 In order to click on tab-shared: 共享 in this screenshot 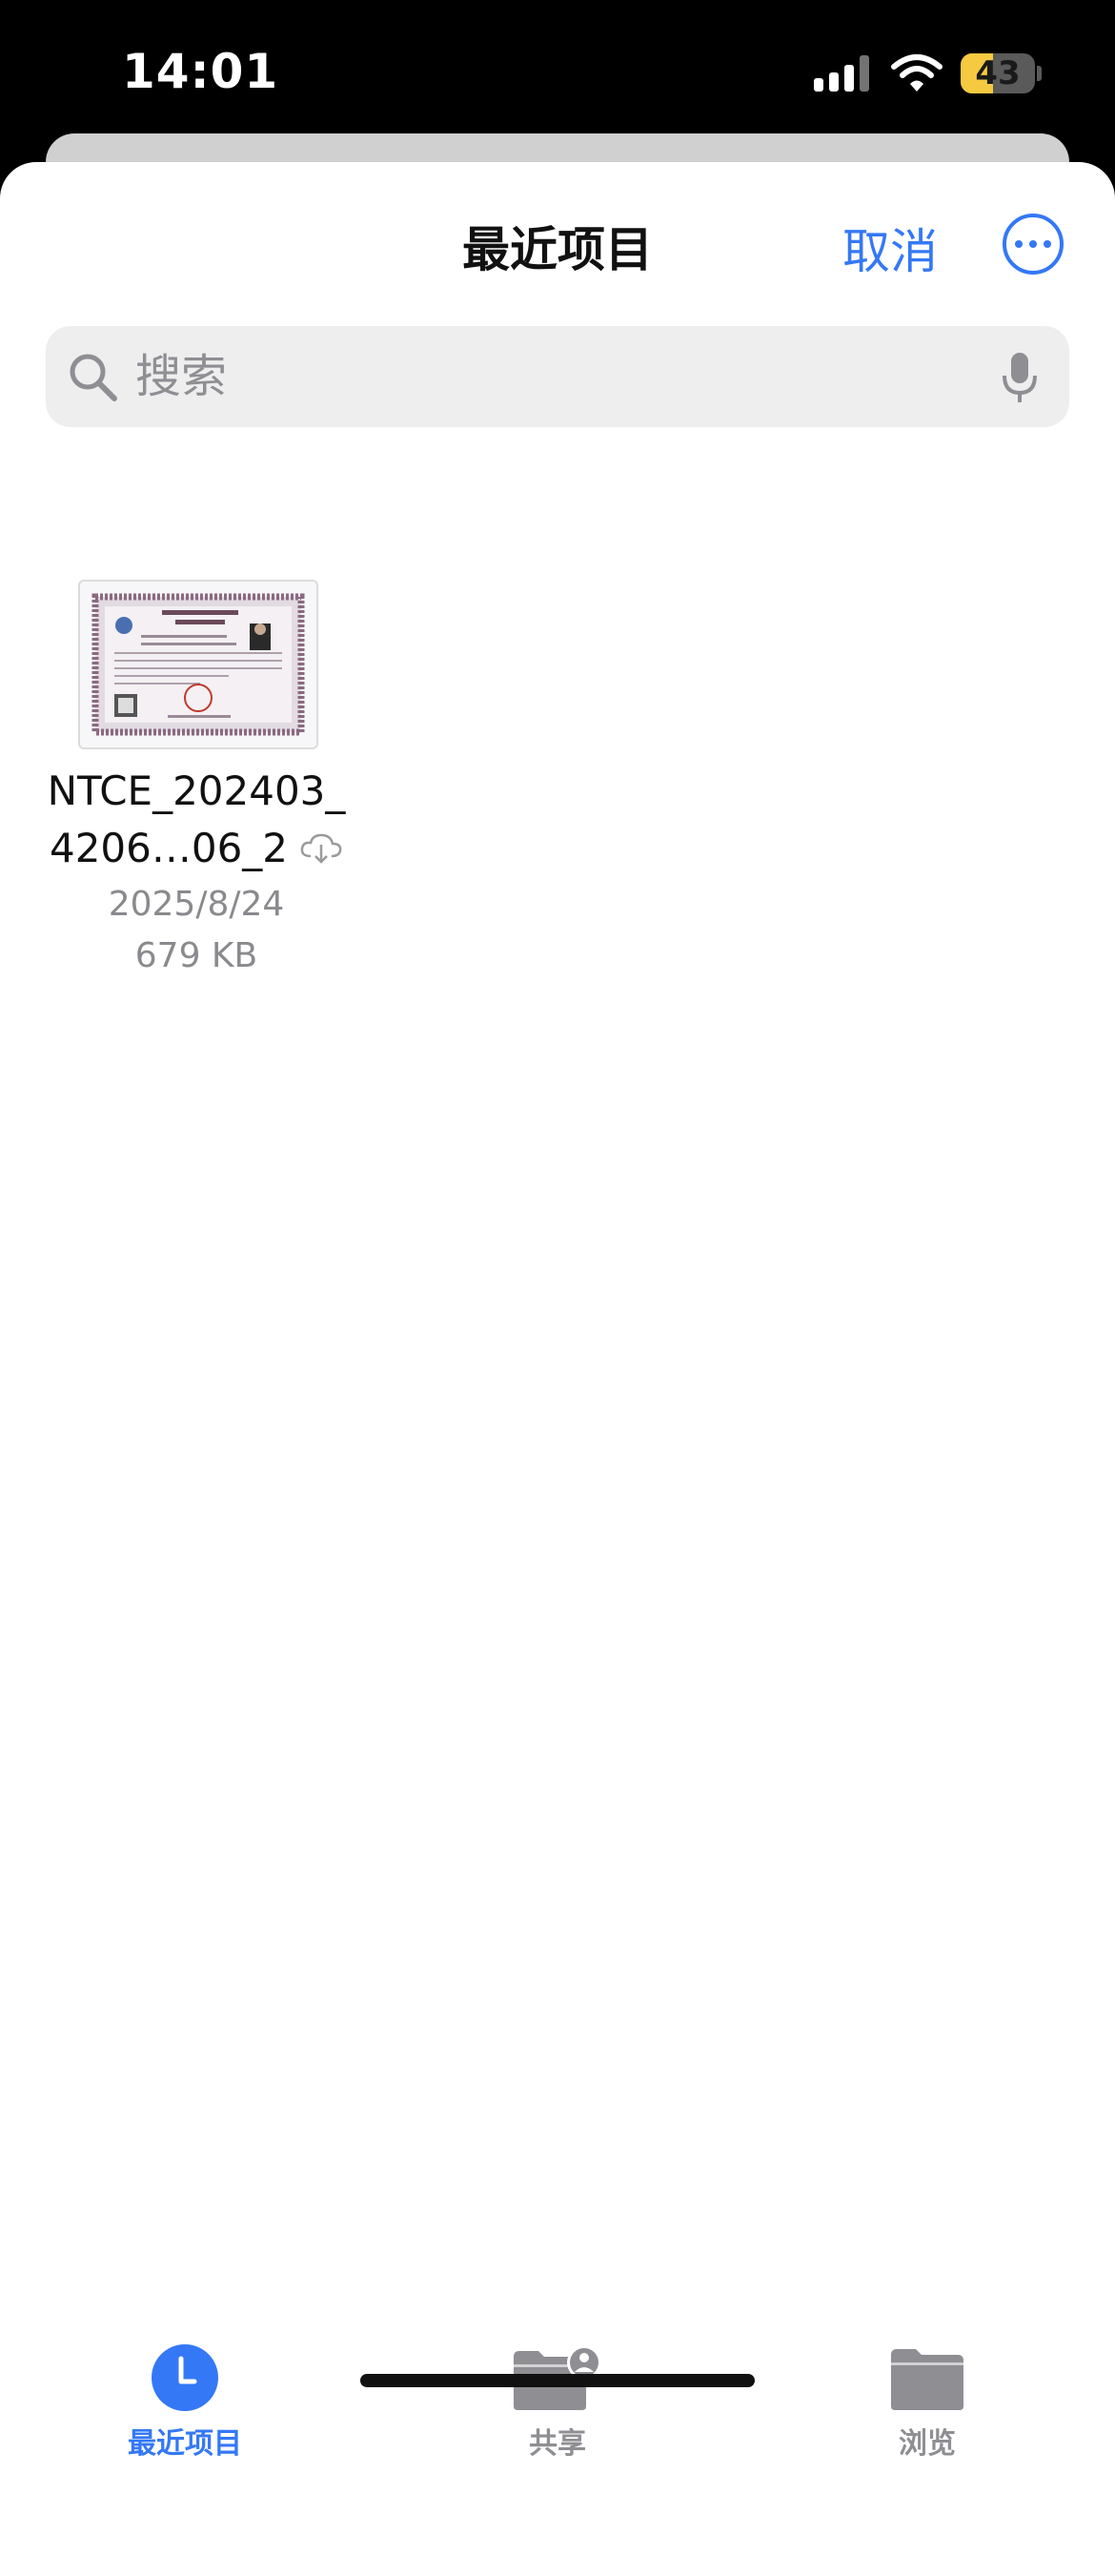, I will do `click(557, 2402)`.